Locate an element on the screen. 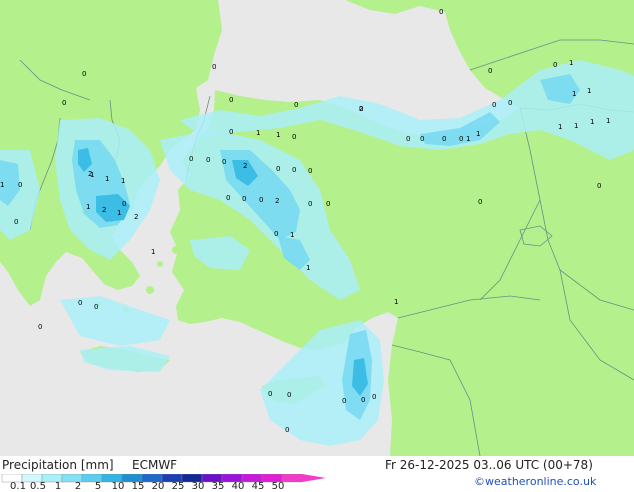 Image resolution: width=634 pixels, height=492 pixels. credit-link: ©weatheronline.co.uk is located at coordinates (535, 481).